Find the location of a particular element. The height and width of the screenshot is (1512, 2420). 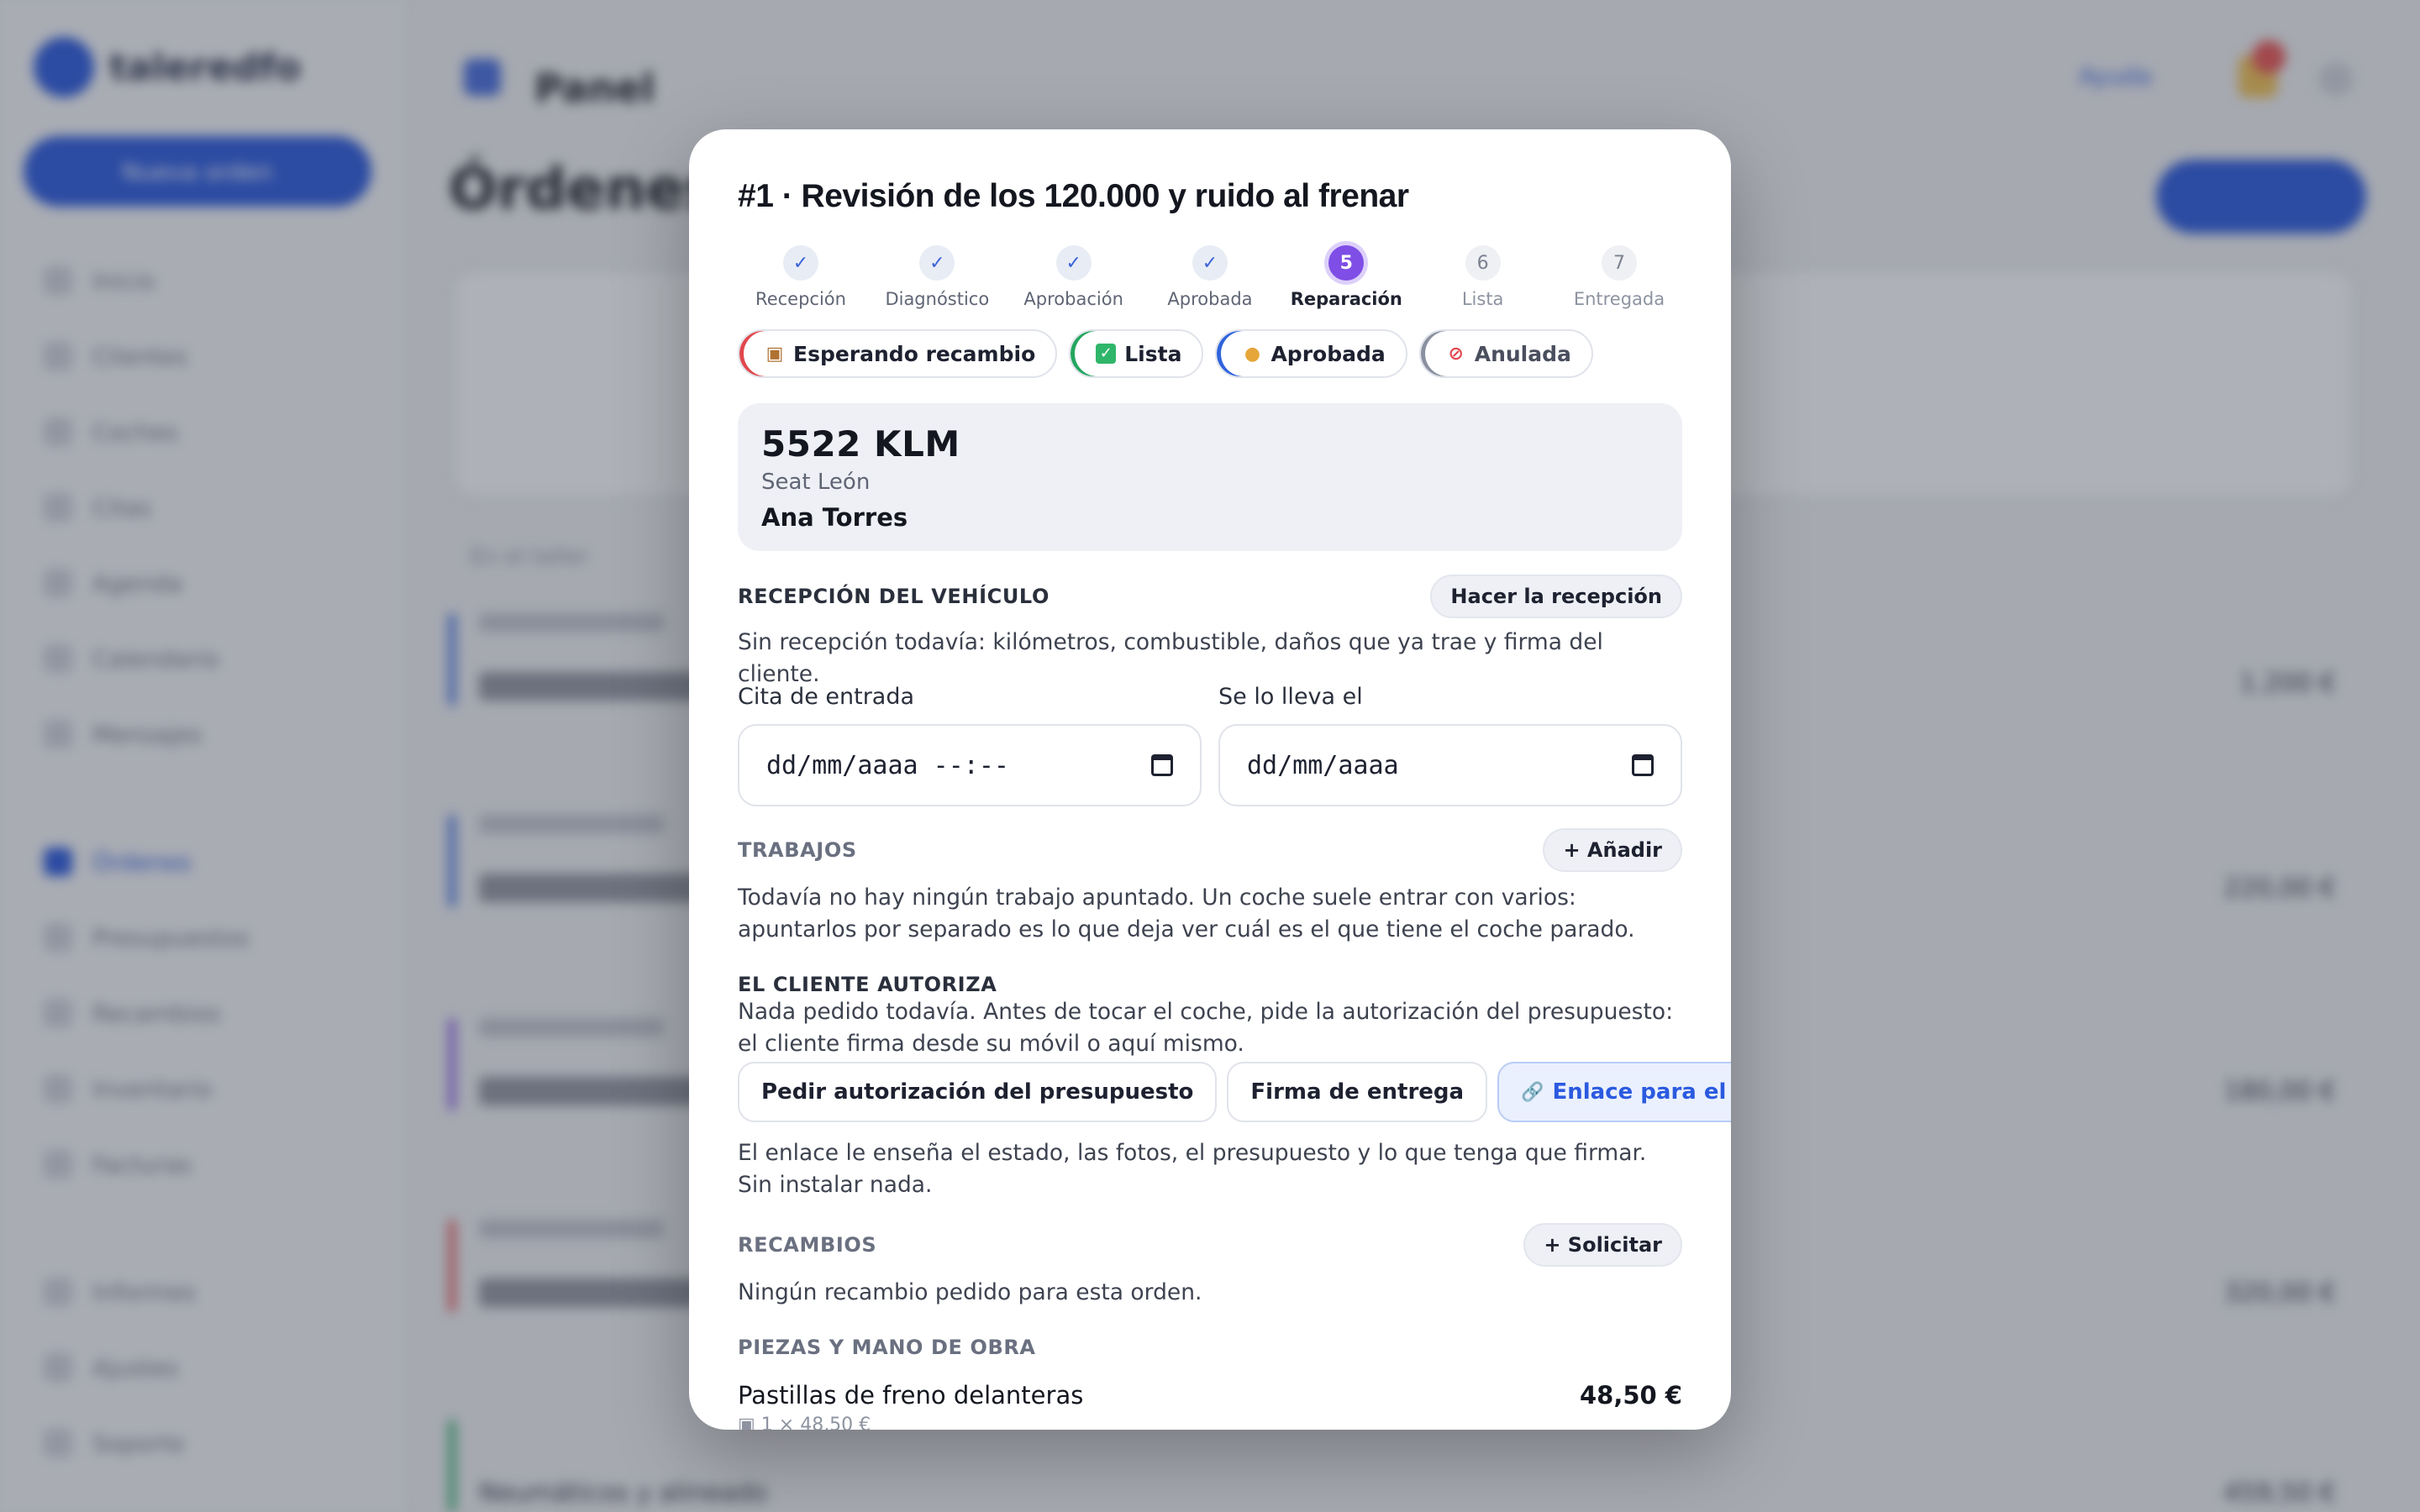

entry-date-placeholder: dd/mm/aaaa --:-- is located at coordinates (887, 765).